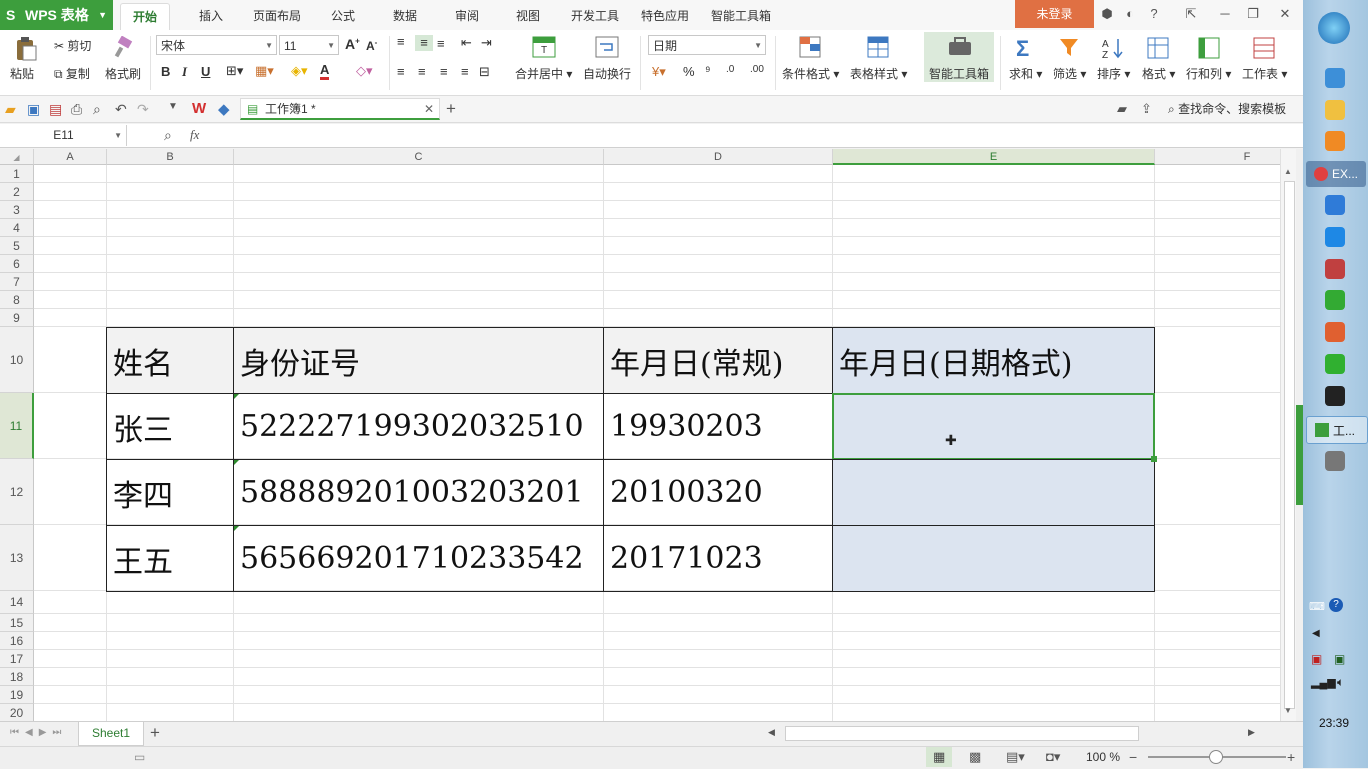 This screenshot has height=769, width=1368. Describe the element at coordinates (17, 228) in the screenshot. I see `row-header: 4` at that location.